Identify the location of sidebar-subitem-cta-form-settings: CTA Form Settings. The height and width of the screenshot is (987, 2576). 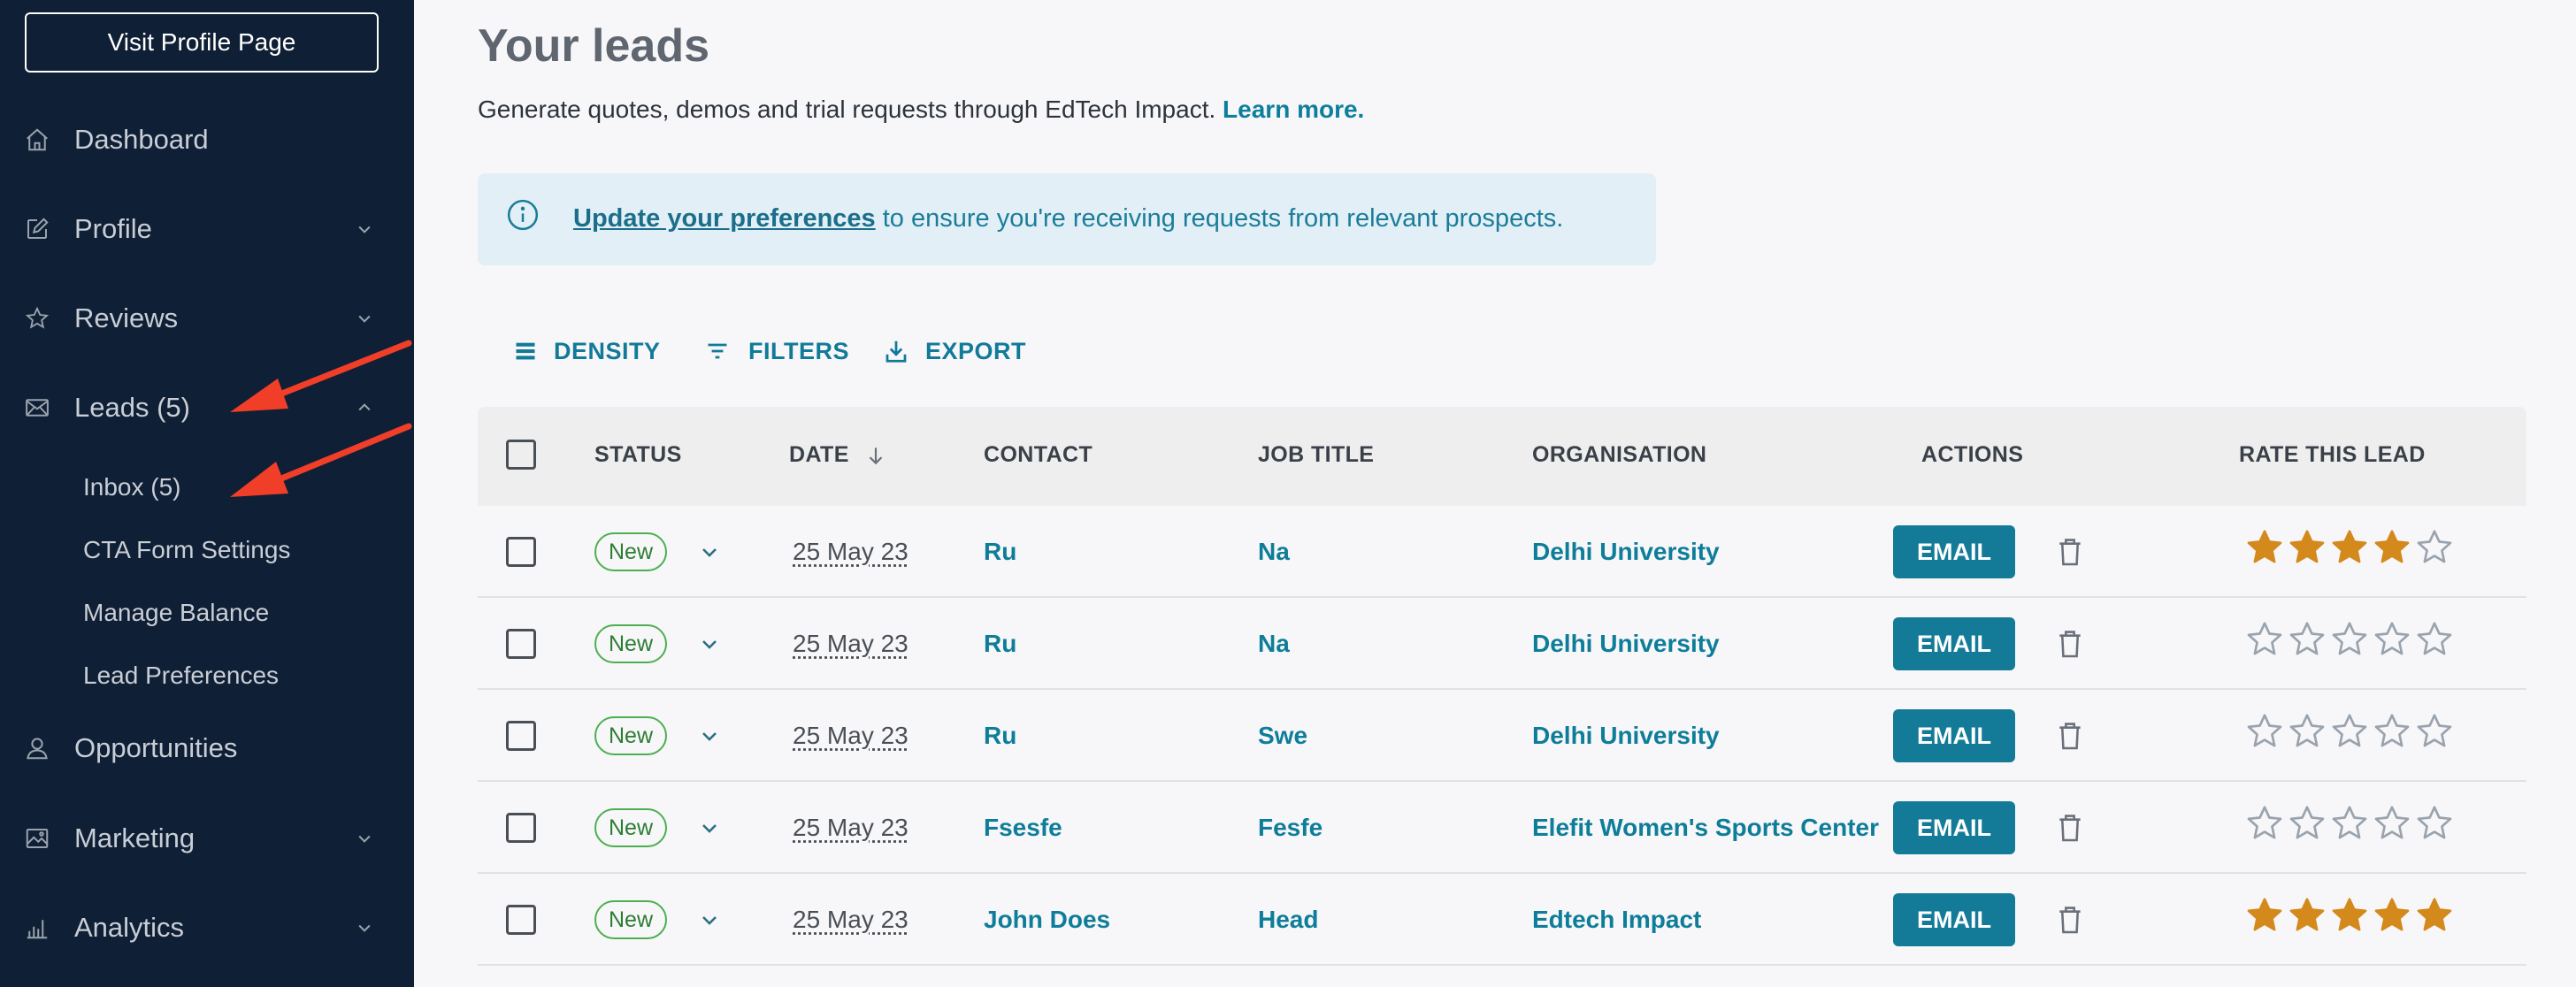
(186, 550).